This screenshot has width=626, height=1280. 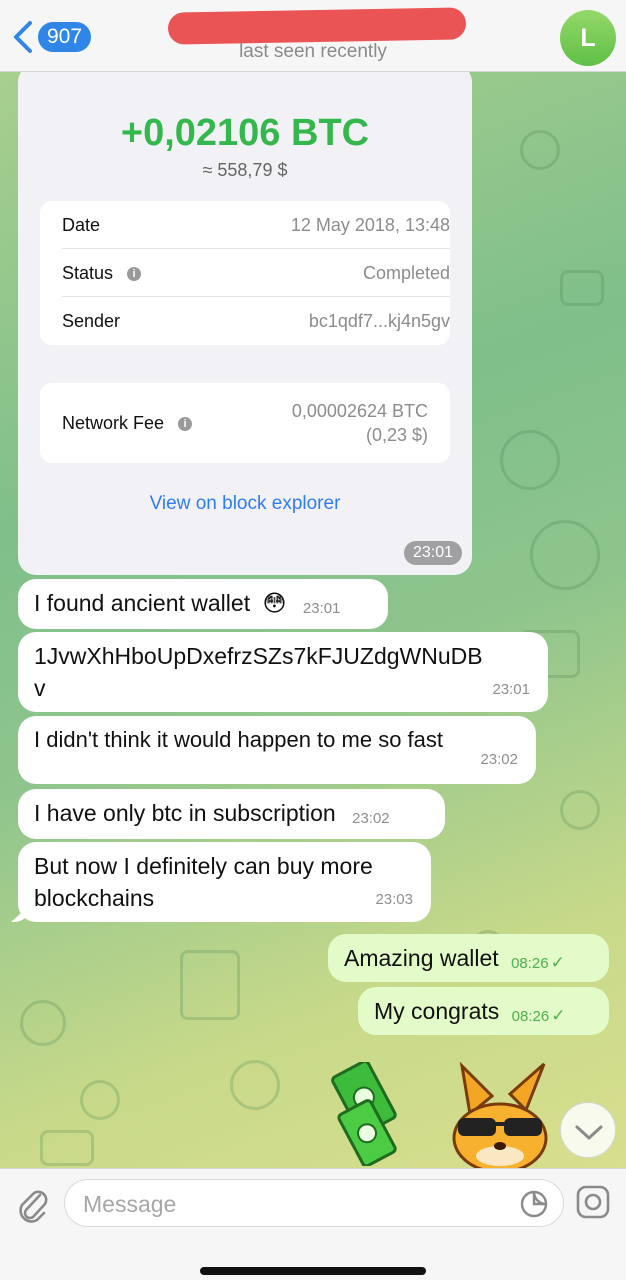 I want to click on redacted-contact-name, so click(x=317, y=26).